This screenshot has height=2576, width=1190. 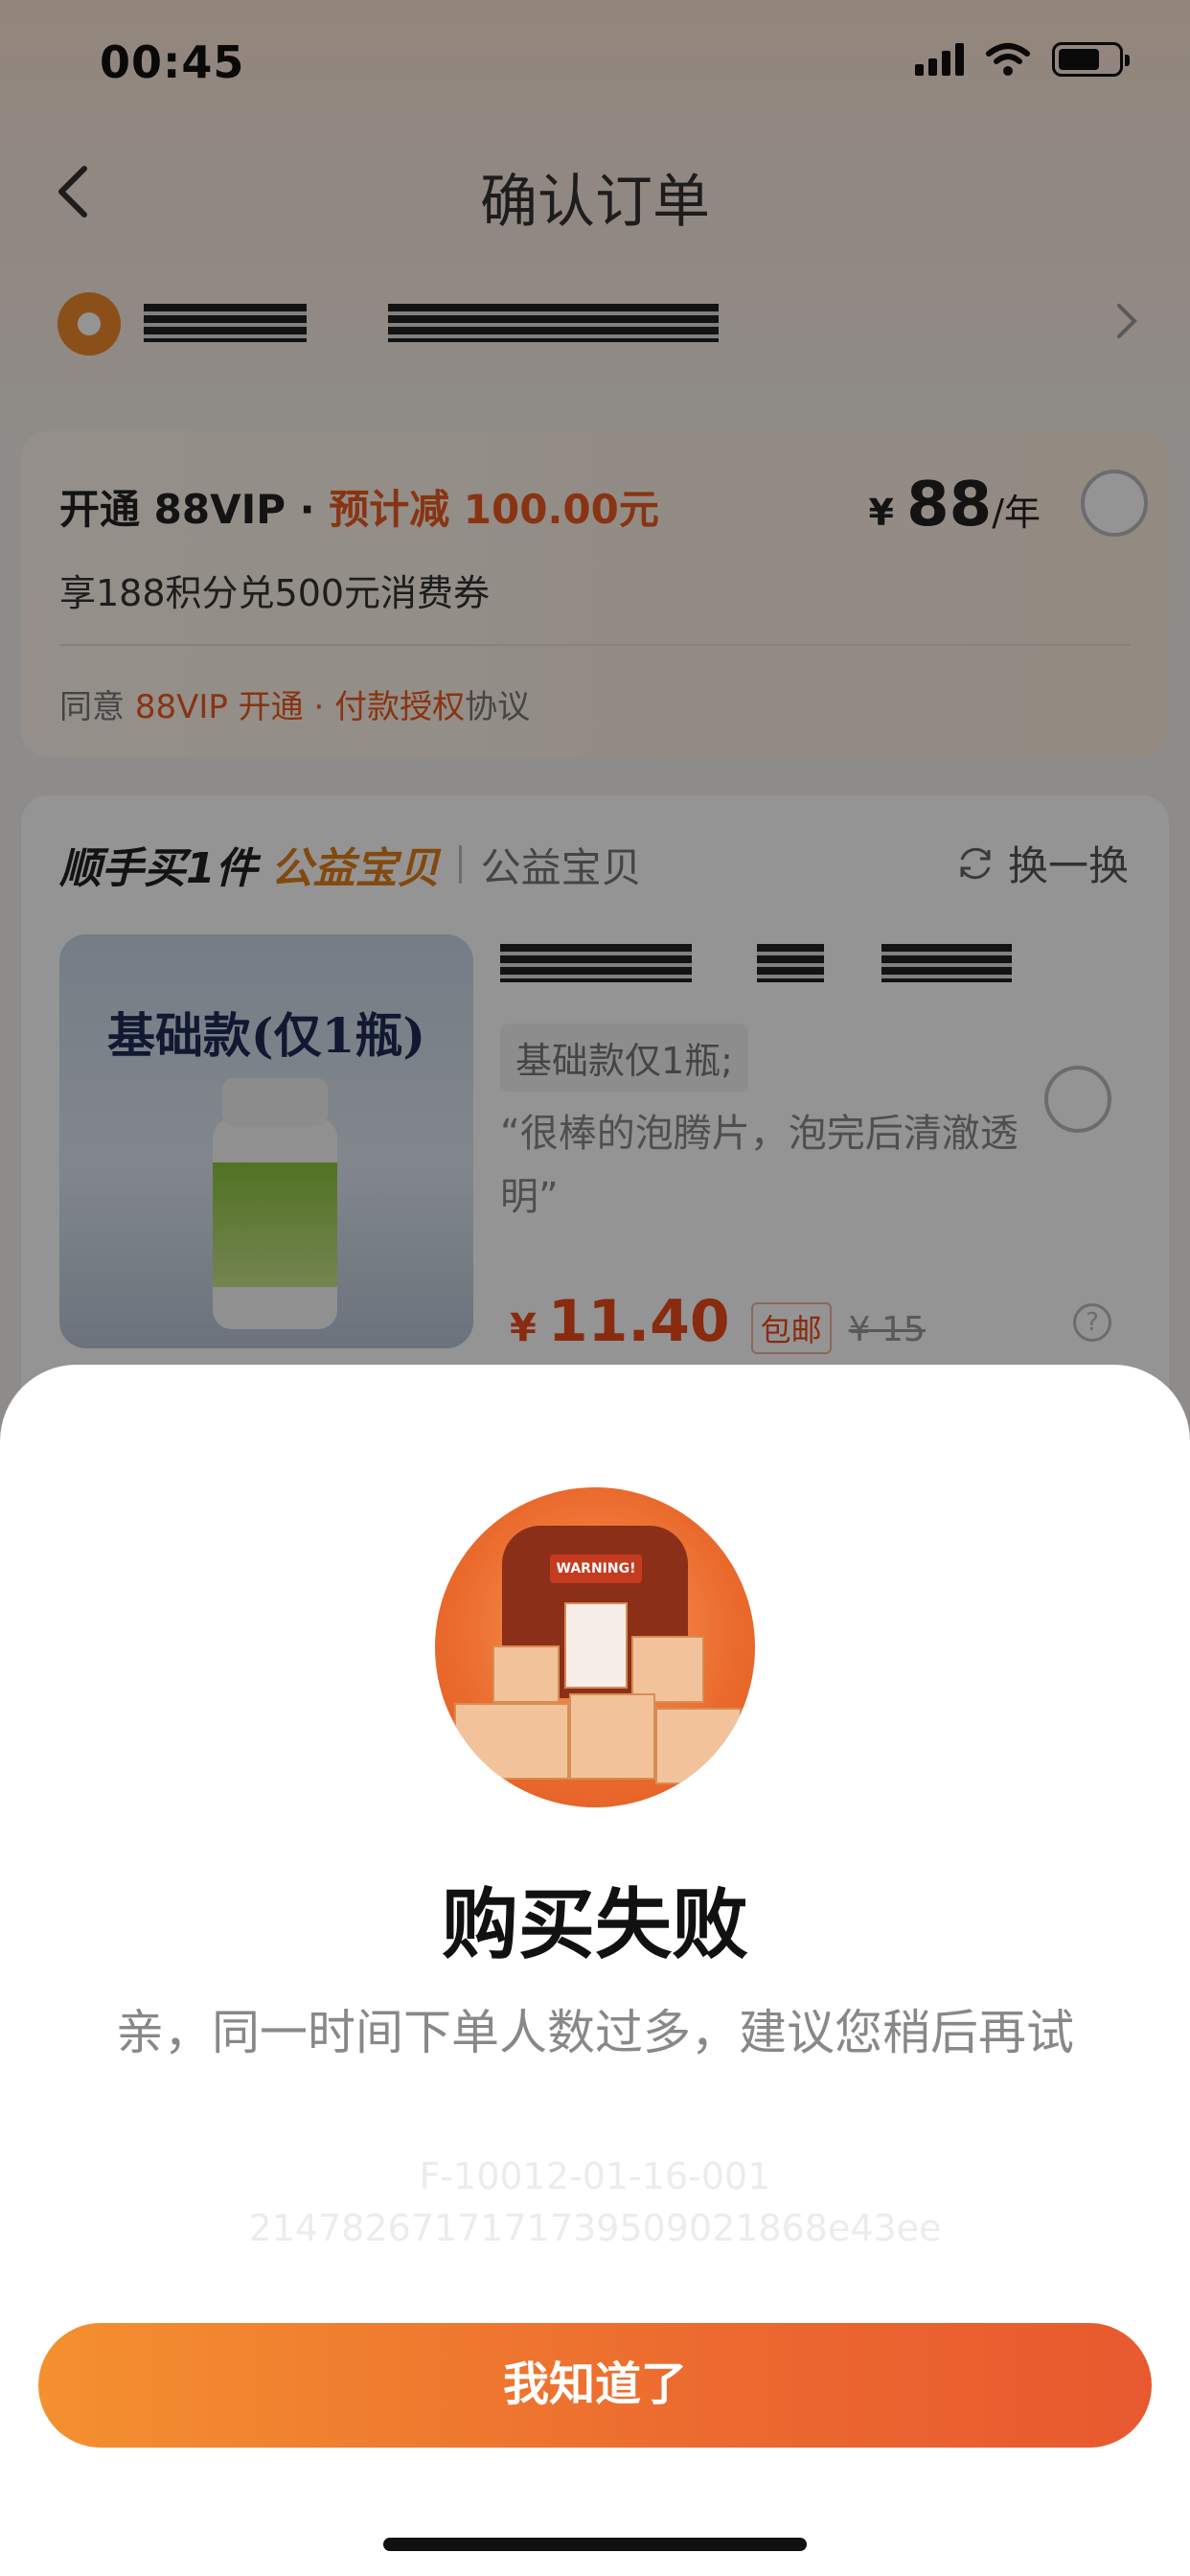 I want to click on dialog-title: 购买失败, so click(x=595, y=1924).